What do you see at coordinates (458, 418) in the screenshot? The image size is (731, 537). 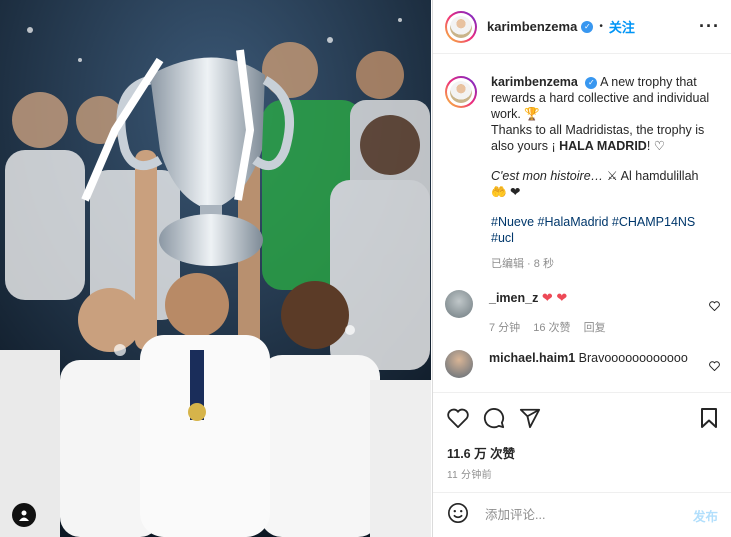 I see `like-heart-icon` at bounding box center [458, 418].